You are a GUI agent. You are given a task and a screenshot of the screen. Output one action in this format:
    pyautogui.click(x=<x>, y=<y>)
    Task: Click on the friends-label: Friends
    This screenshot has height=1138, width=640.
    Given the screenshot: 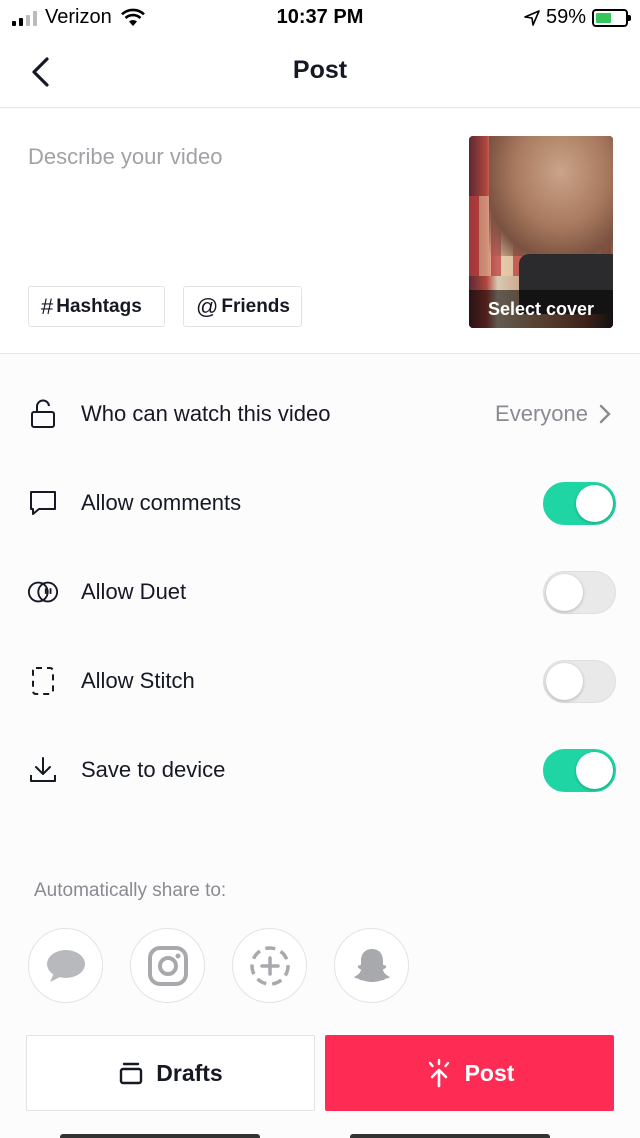 What is the action you would take?
    pyautogui.click(x=255, y=306)
    